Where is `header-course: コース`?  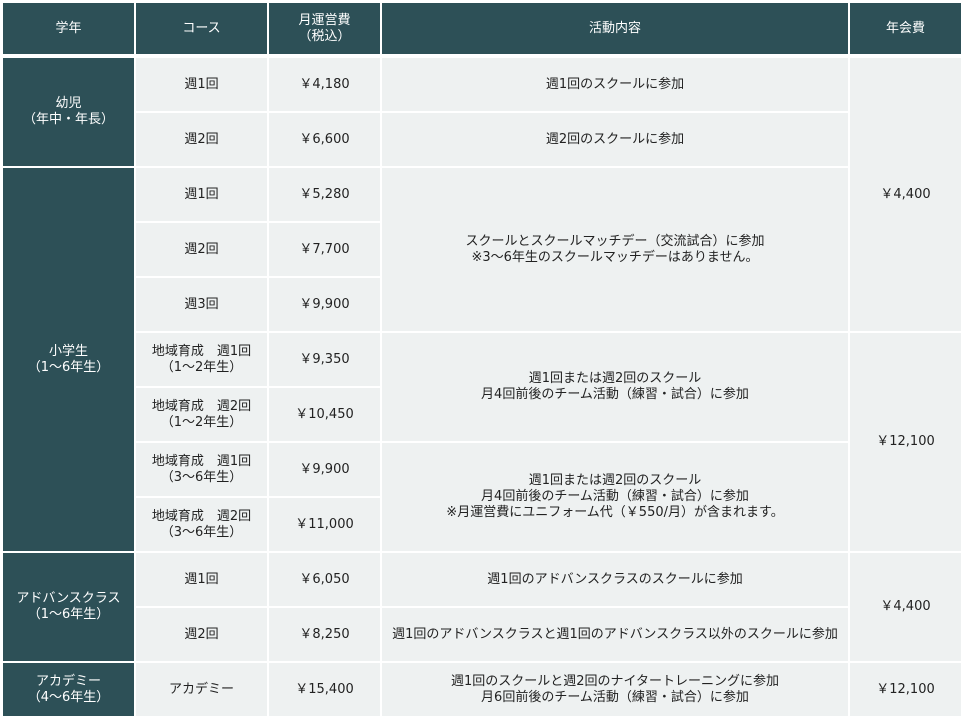 header-course: コース is located at coordinates (201, 28).